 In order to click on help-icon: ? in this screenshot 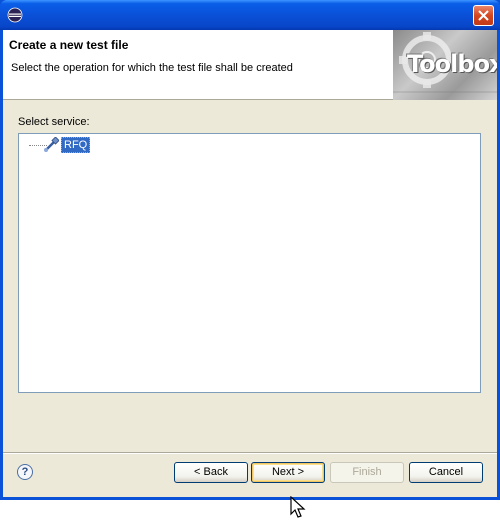, I will do `click(25, 472)`.